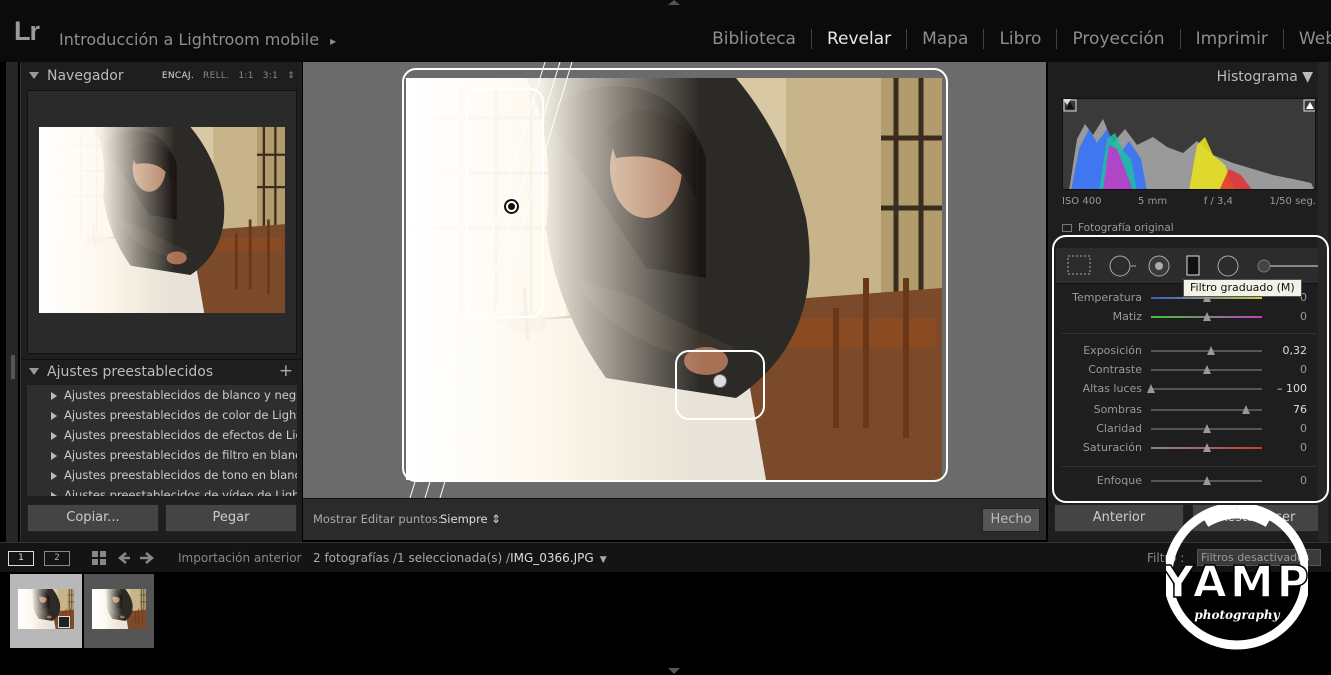 Image resolution: width=1331 pixels, height=675 pixels. What do you see at coordinates (412, 558) in the screenshot?
I see `selection-count: 2 fotografías /1 seleccionada(s) /` at bounding box center [412, 558].